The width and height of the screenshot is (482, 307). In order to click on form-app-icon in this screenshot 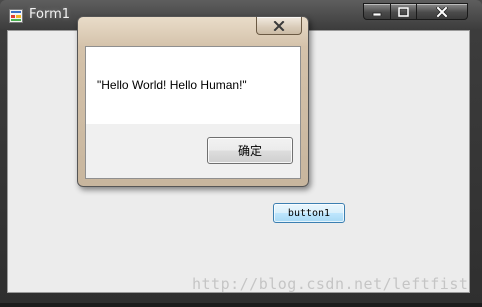, I will do `click(16, 16)`.